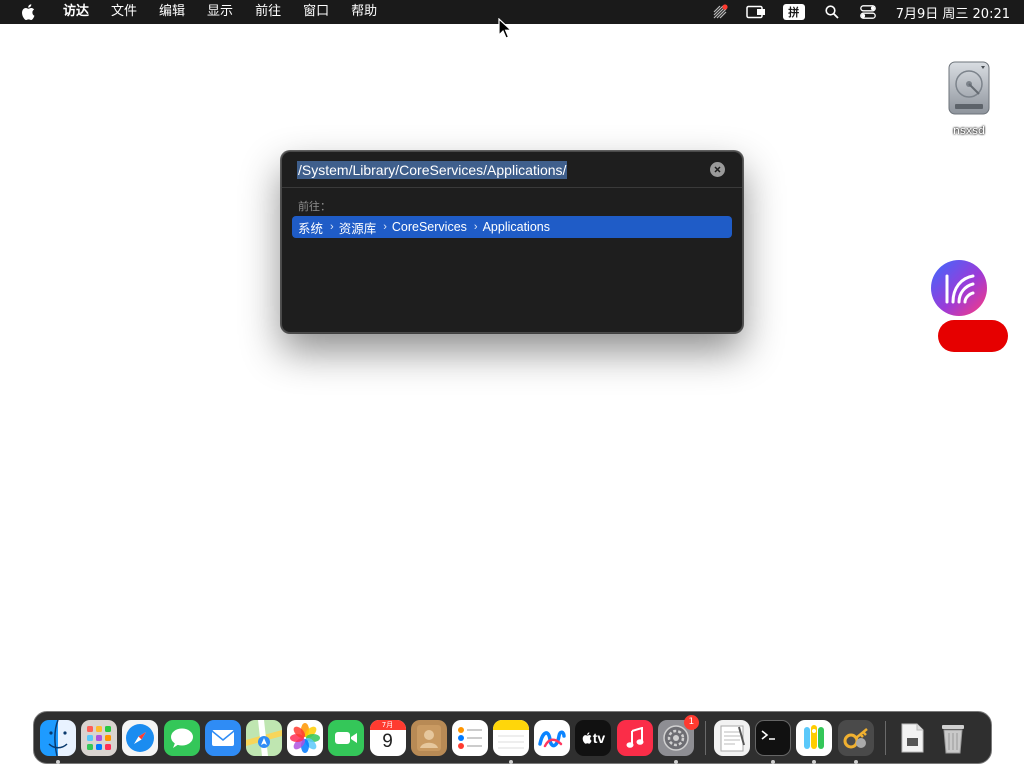 The height and width of the screenshot is (768, 1024). I want to click on apple-menu-icon, so click(28, 12).